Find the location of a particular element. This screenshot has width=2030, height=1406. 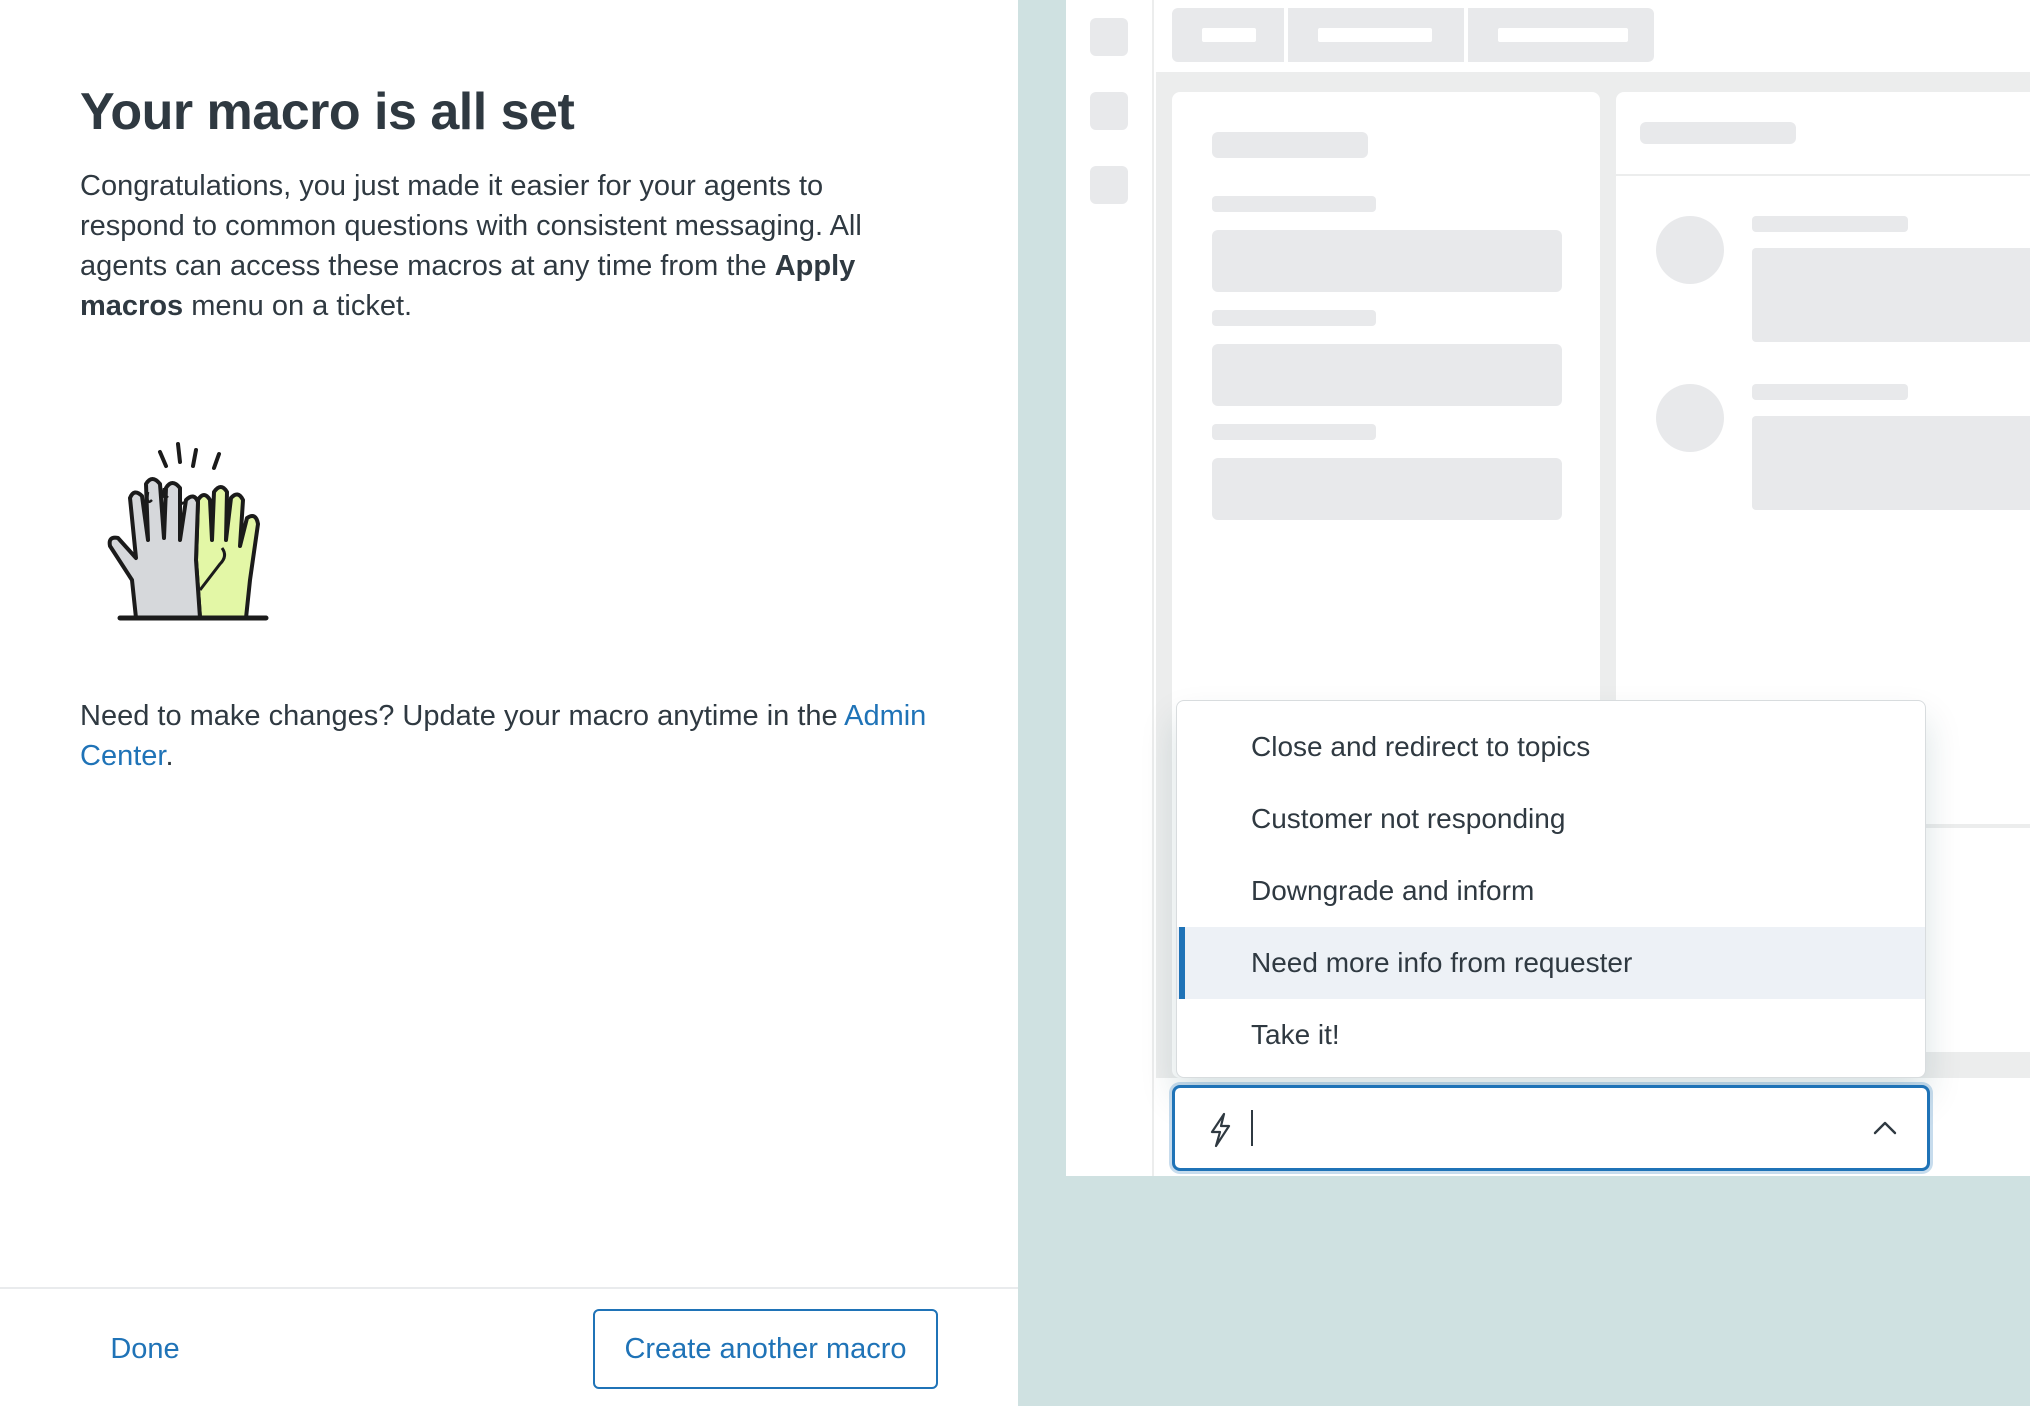

done-button: Done is located at coordinates (145, 1349).